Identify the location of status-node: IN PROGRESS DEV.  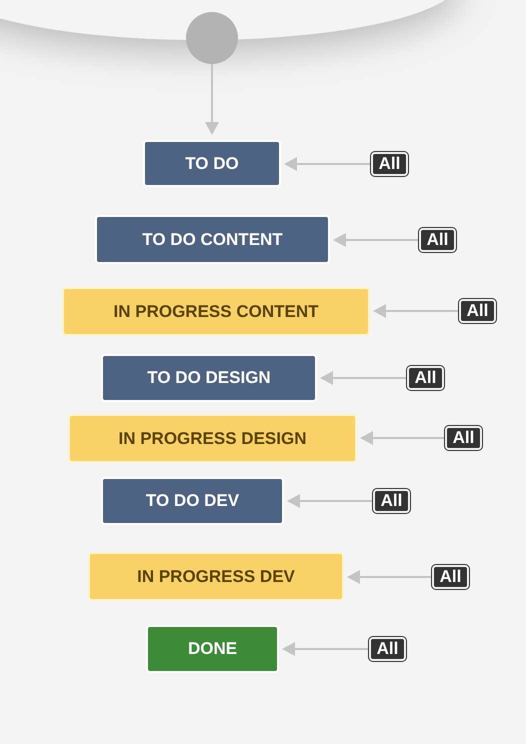
(216, 576).